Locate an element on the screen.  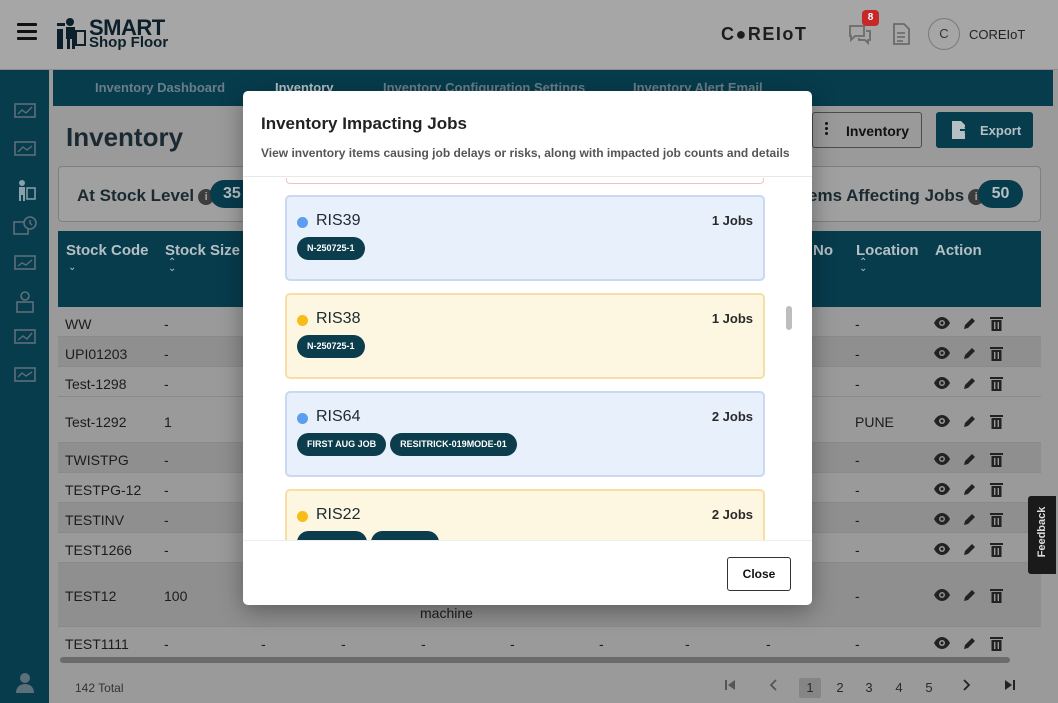
first-page-icon is located at coordinates (730, 688).